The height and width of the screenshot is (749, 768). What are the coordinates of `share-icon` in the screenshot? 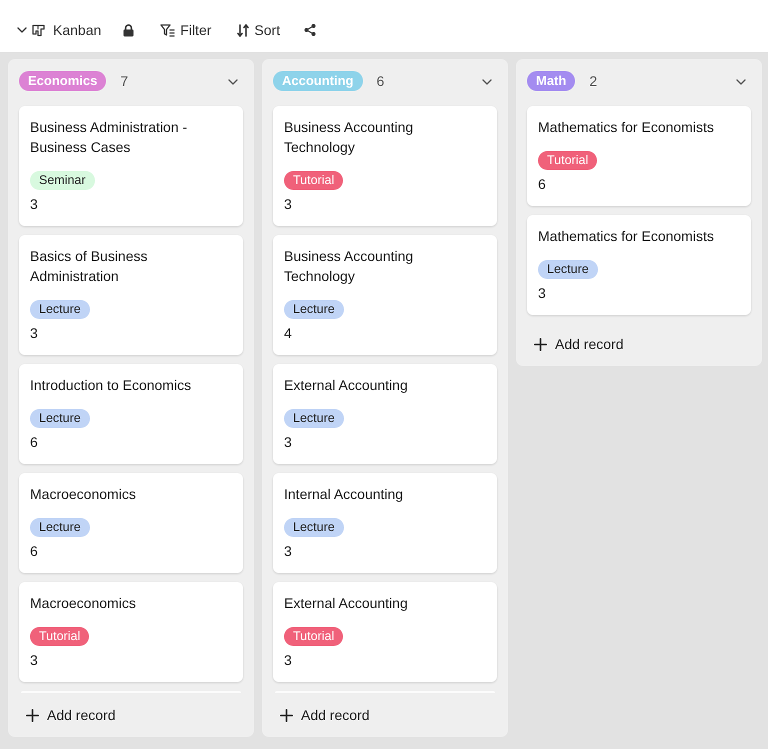 It's located at (310, 30).